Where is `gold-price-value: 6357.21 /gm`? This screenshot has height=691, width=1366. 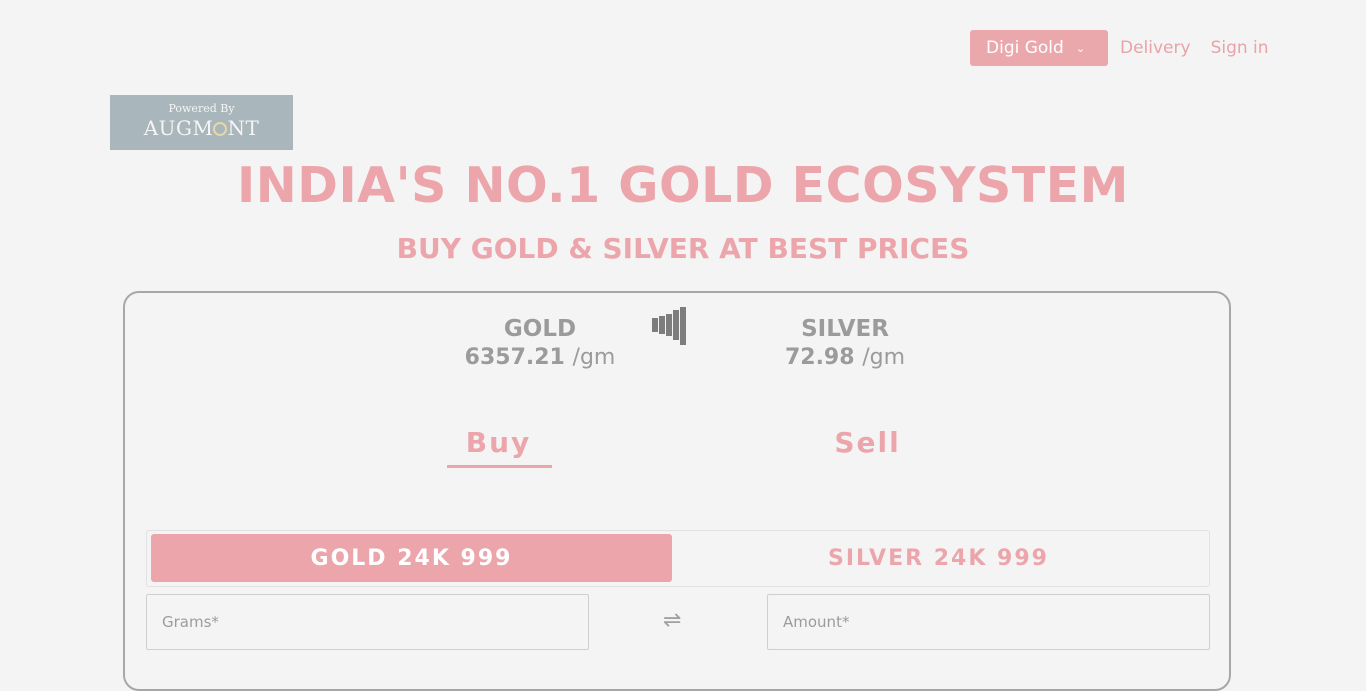
gold-price-value: 6357.21 /gm is located at coordinates (540, 357).